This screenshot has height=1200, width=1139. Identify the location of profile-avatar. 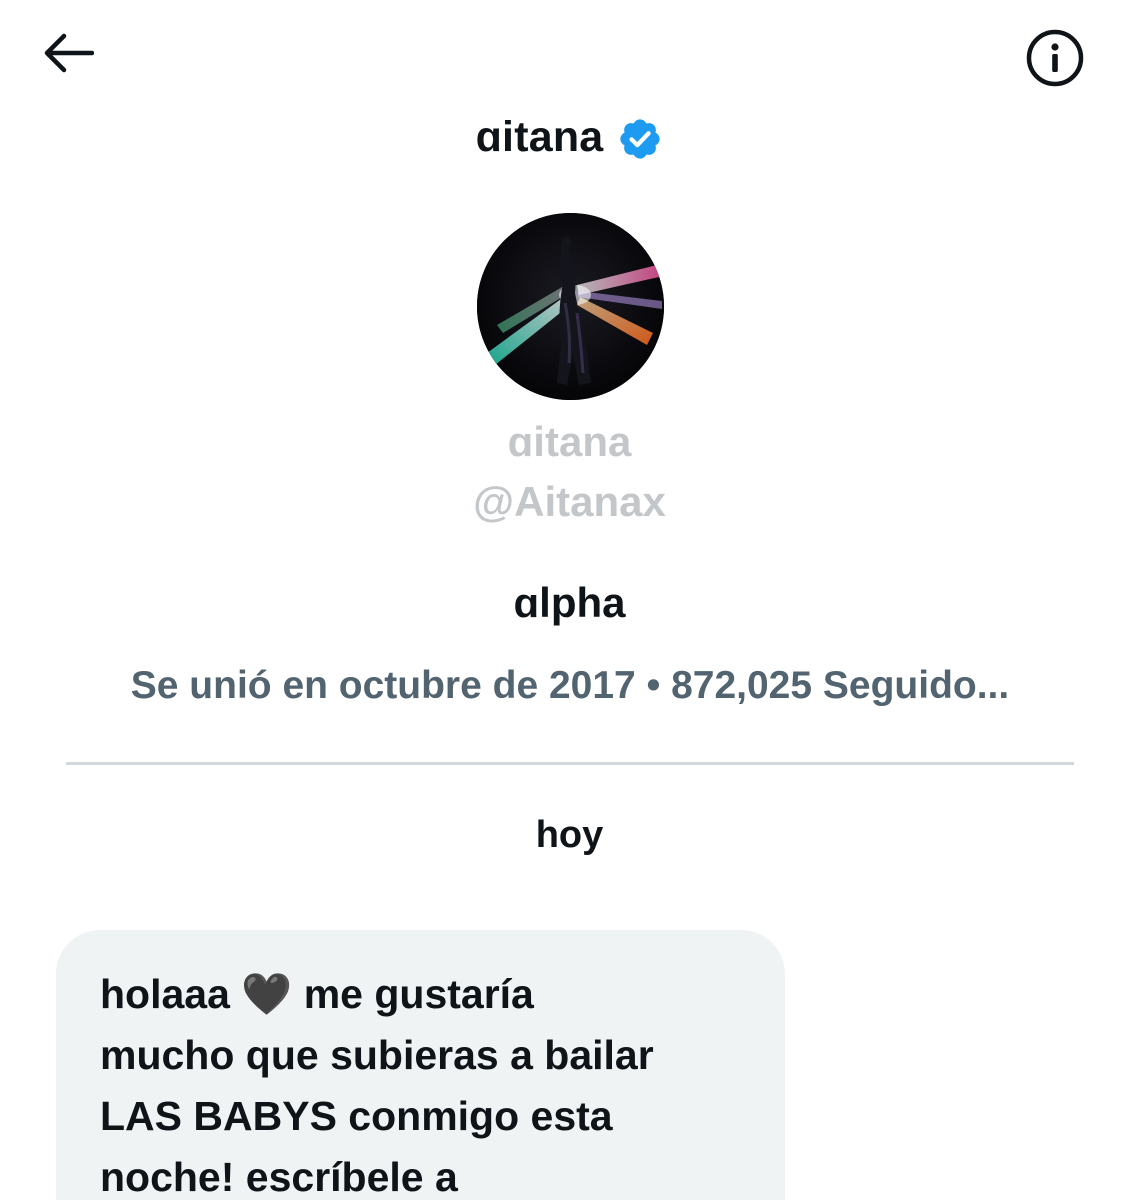
(570, 306).